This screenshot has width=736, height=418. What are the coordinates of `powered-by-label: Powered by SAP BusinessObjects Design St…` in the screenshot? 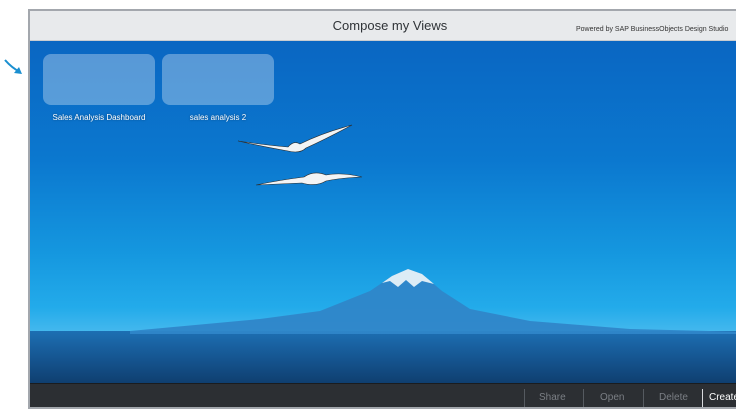 It's located at (652, 29).